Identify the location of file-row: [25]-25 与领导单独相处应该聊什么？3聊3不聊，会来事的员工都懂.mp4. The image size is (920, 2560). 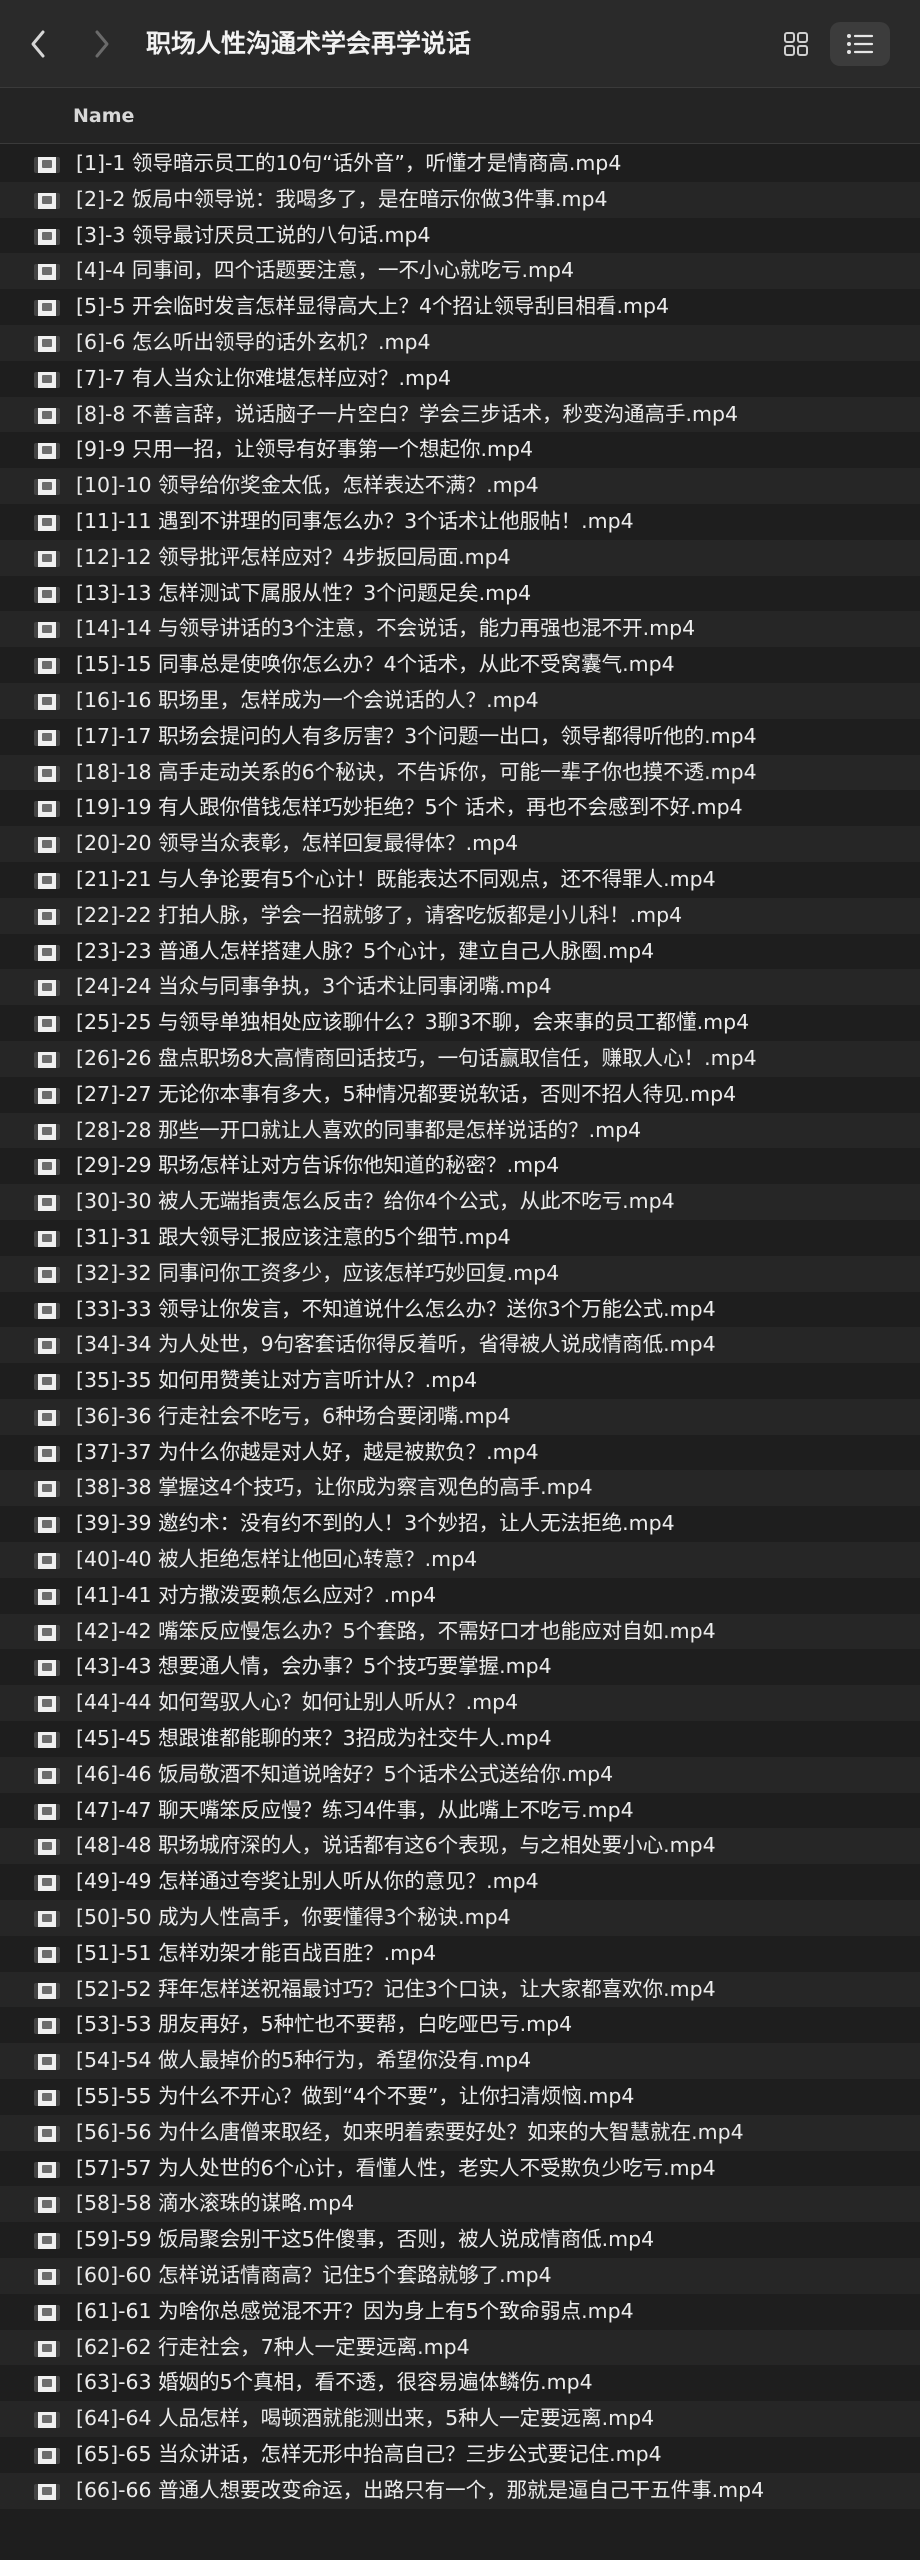
(460, 1023).